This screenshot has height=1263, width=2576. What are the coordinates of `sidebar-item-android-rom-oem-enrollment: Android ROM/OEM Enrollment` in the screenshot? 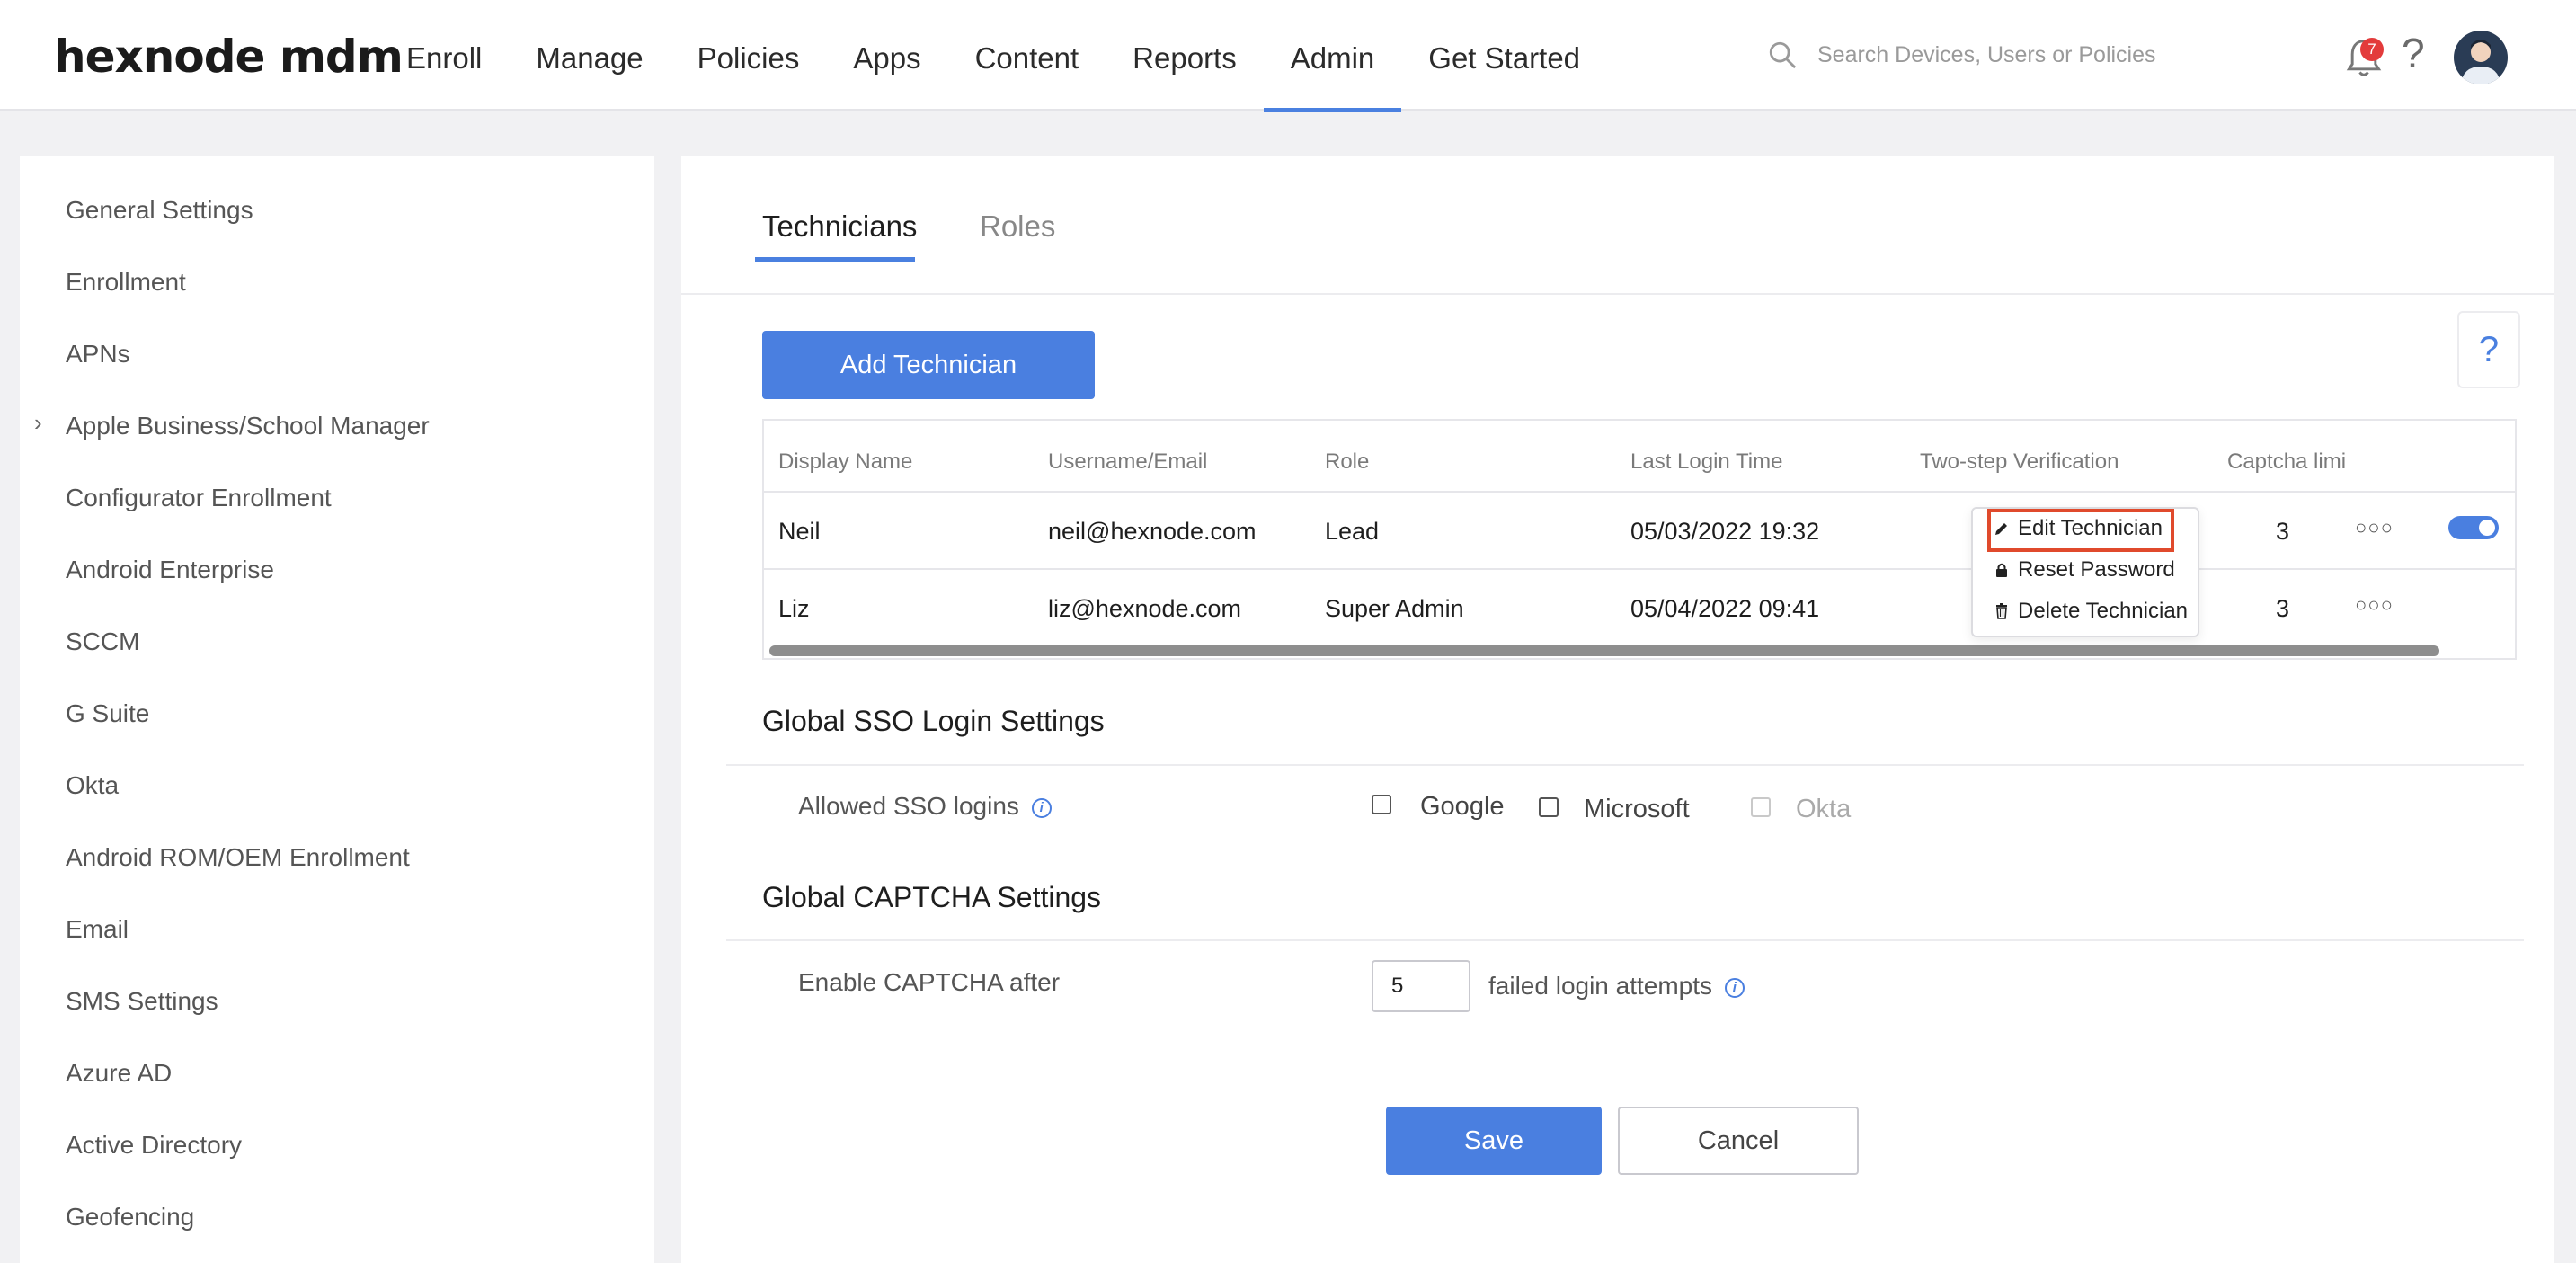 It's located at (238, 857).